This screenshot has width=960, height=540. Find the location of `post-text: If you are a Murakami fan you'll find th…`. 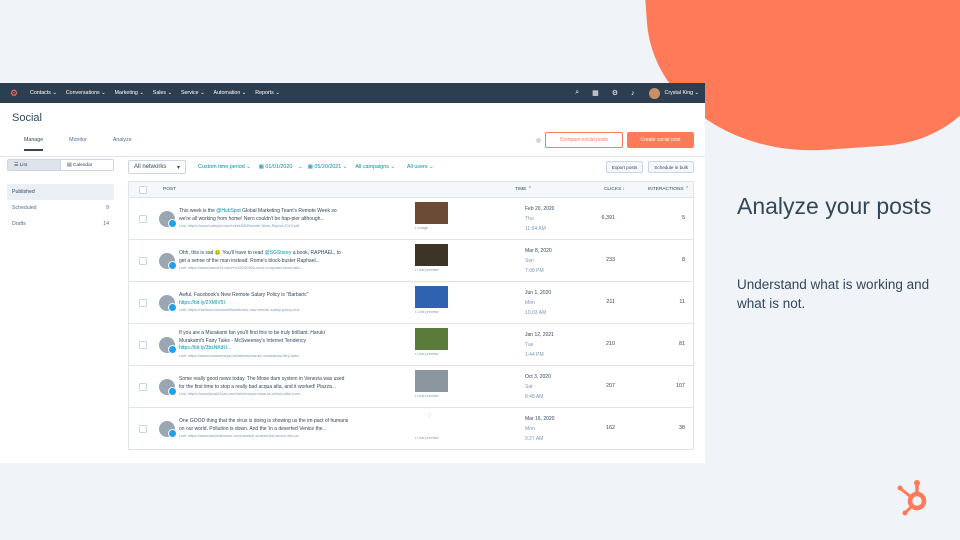

post-text: If you are a Murakami fan you'll find th… is located at coordinates (264, 344).